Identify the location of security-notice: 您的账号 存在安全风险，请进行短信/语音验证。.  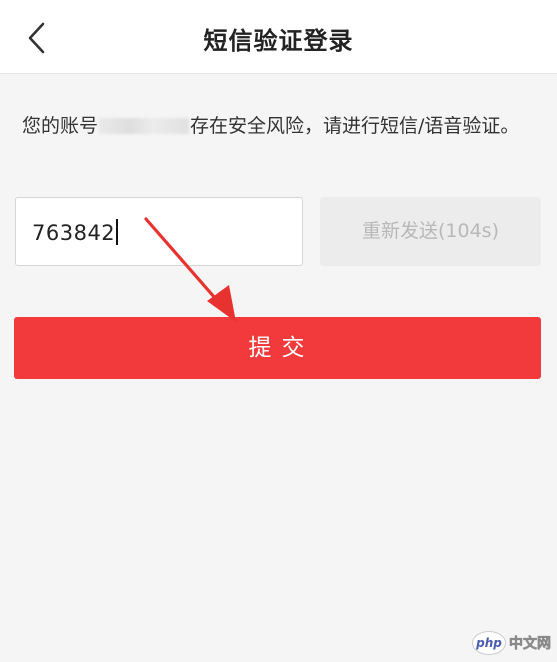
(277, 126).